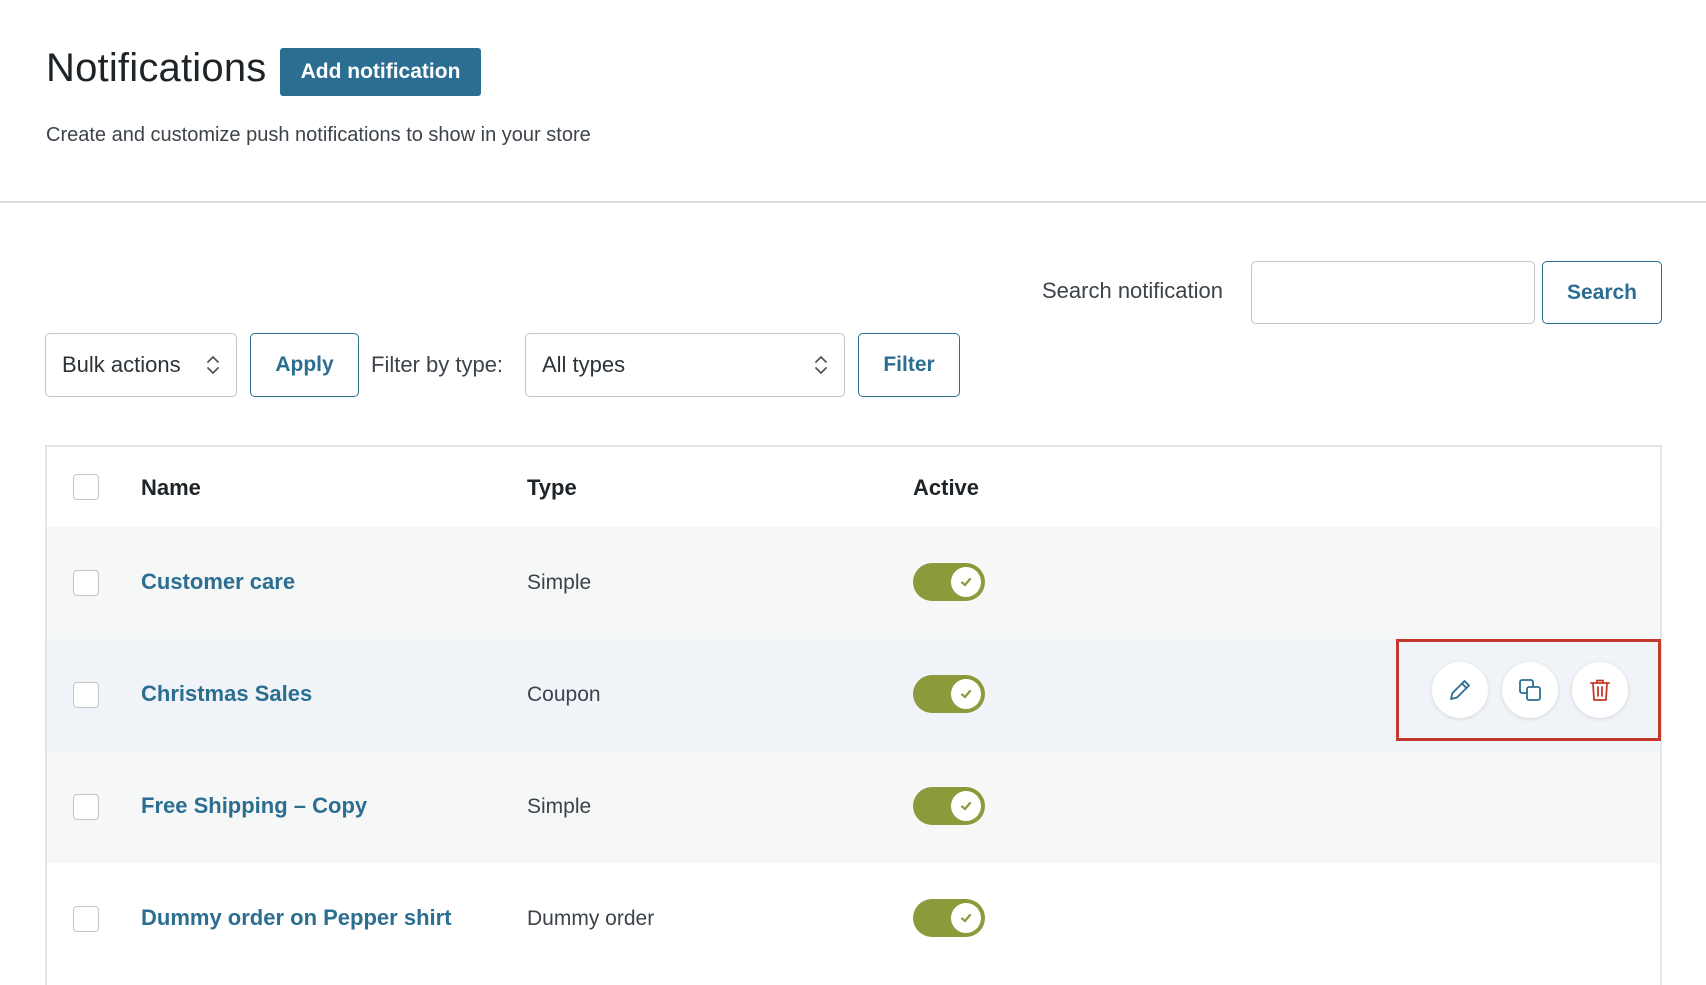 This screenshot has height=985, width=1706. Describe the element at coordinates (853, 807) in the screenshot. I see `table-row: Free Shipping – Copy Simple` at that location.